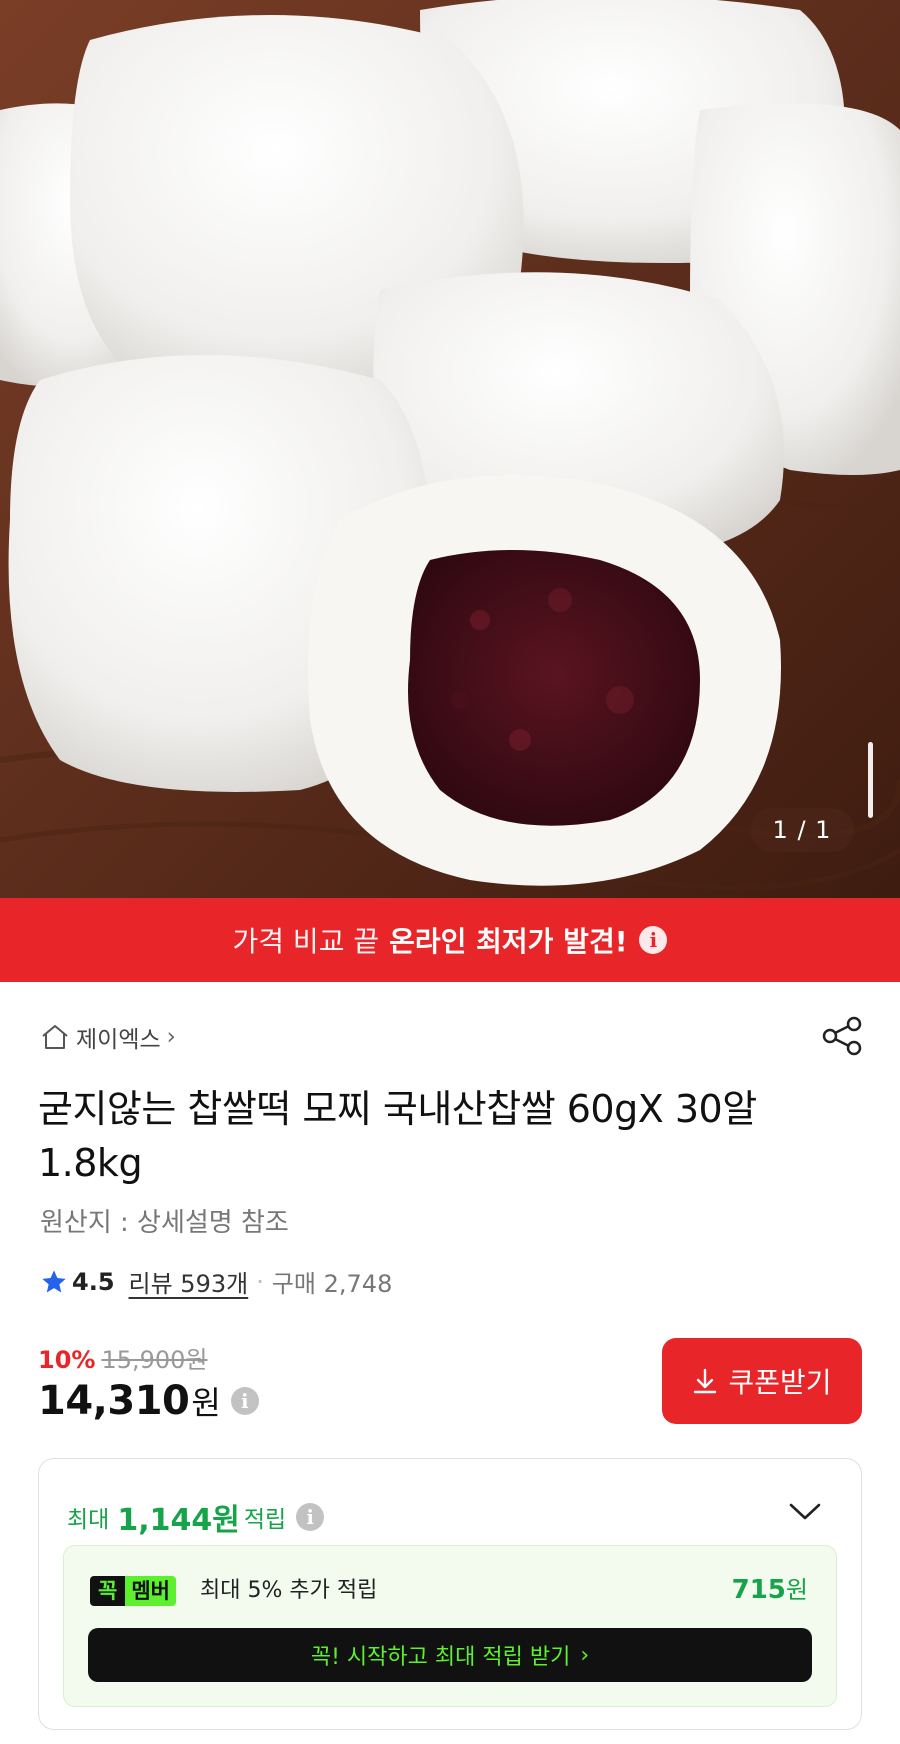  What do you see at coordinates (93, 1281) in the screenshot?
I see `rating-score: 4.5` at bounding box center [93, 1281].